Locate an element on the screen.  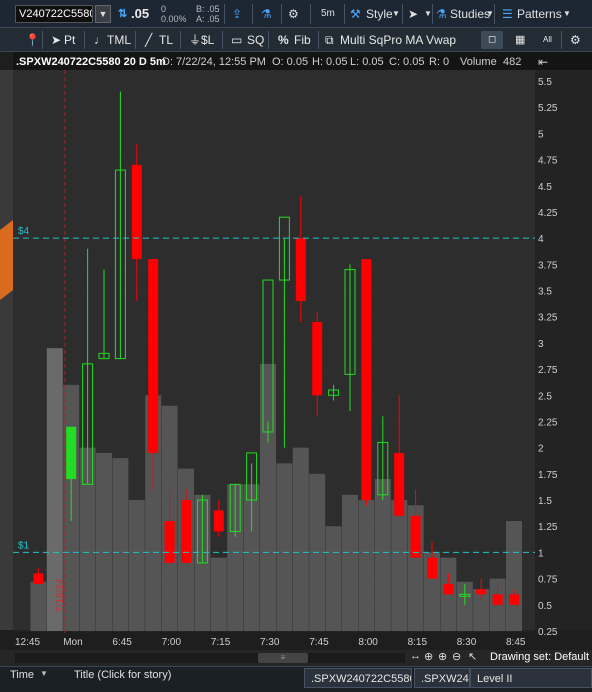
scroll-thumb: ≡ is located at coordinates (283, 658).